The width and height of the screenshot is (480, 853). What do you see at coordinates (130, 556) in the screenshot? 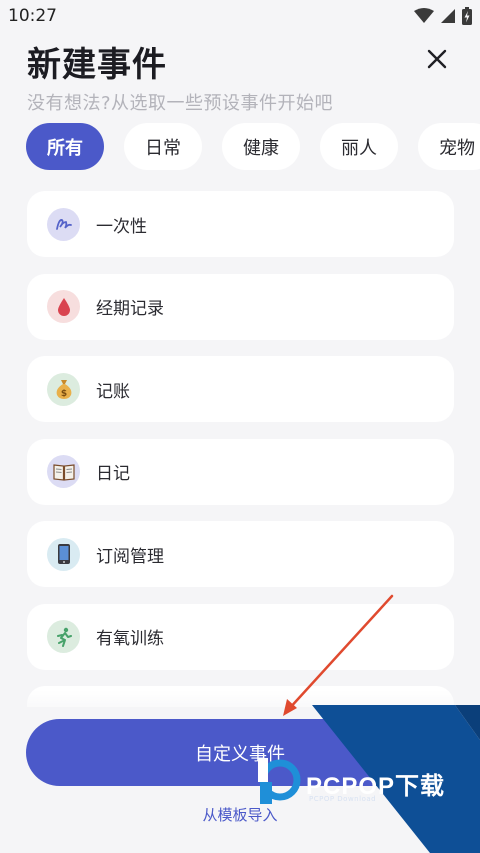
I see `list-item-label: 订阅管理` at bounding box center [130, 556].